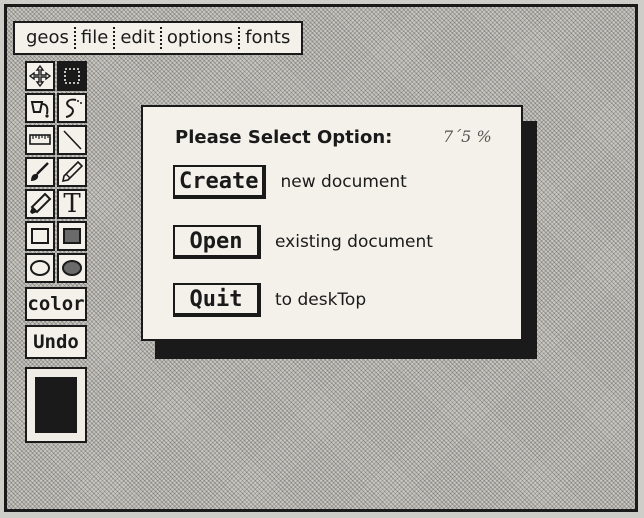  Describe the element at coordinates (137, 38) in the screenshot. I see `menu-edit: edit` at that location.